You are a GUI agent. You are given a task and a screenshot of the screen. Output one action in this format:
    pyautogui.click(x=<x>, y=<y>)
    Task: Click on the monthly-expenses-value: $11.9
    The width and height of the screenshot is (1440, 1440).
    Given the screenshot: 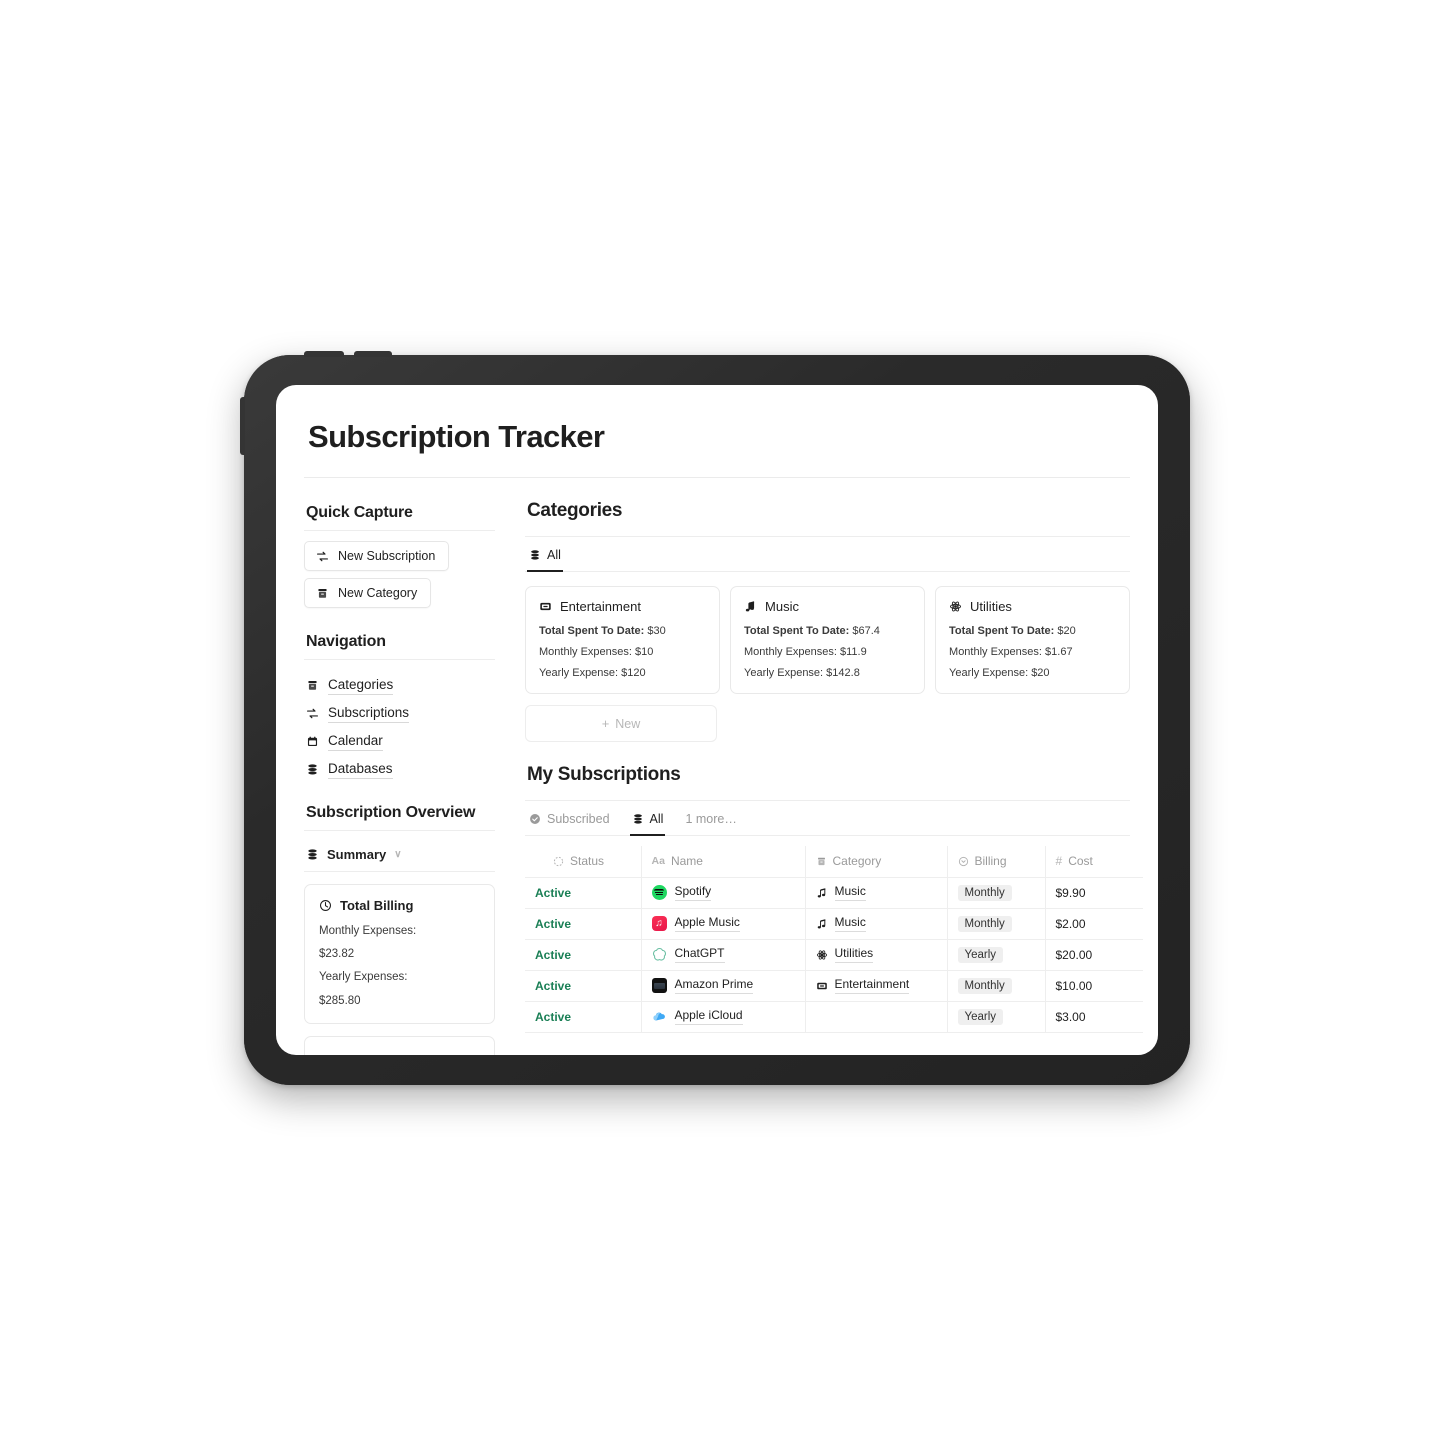 What is the action you would take?
    pyautogui.click(x=853, y=652)
    